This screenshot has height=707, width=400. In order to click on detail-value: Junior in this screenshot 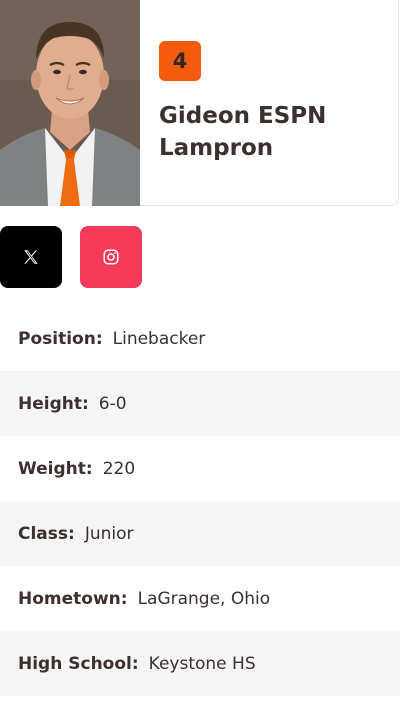, I will do `click(109, 533)`.